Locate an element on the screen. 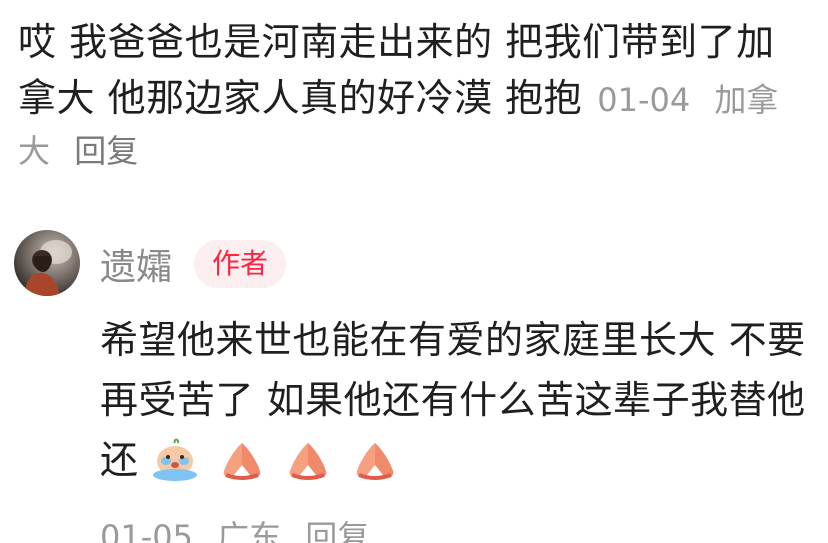  reply-meta: 01-05 广东 回复 is located at coordinates (241, 527).